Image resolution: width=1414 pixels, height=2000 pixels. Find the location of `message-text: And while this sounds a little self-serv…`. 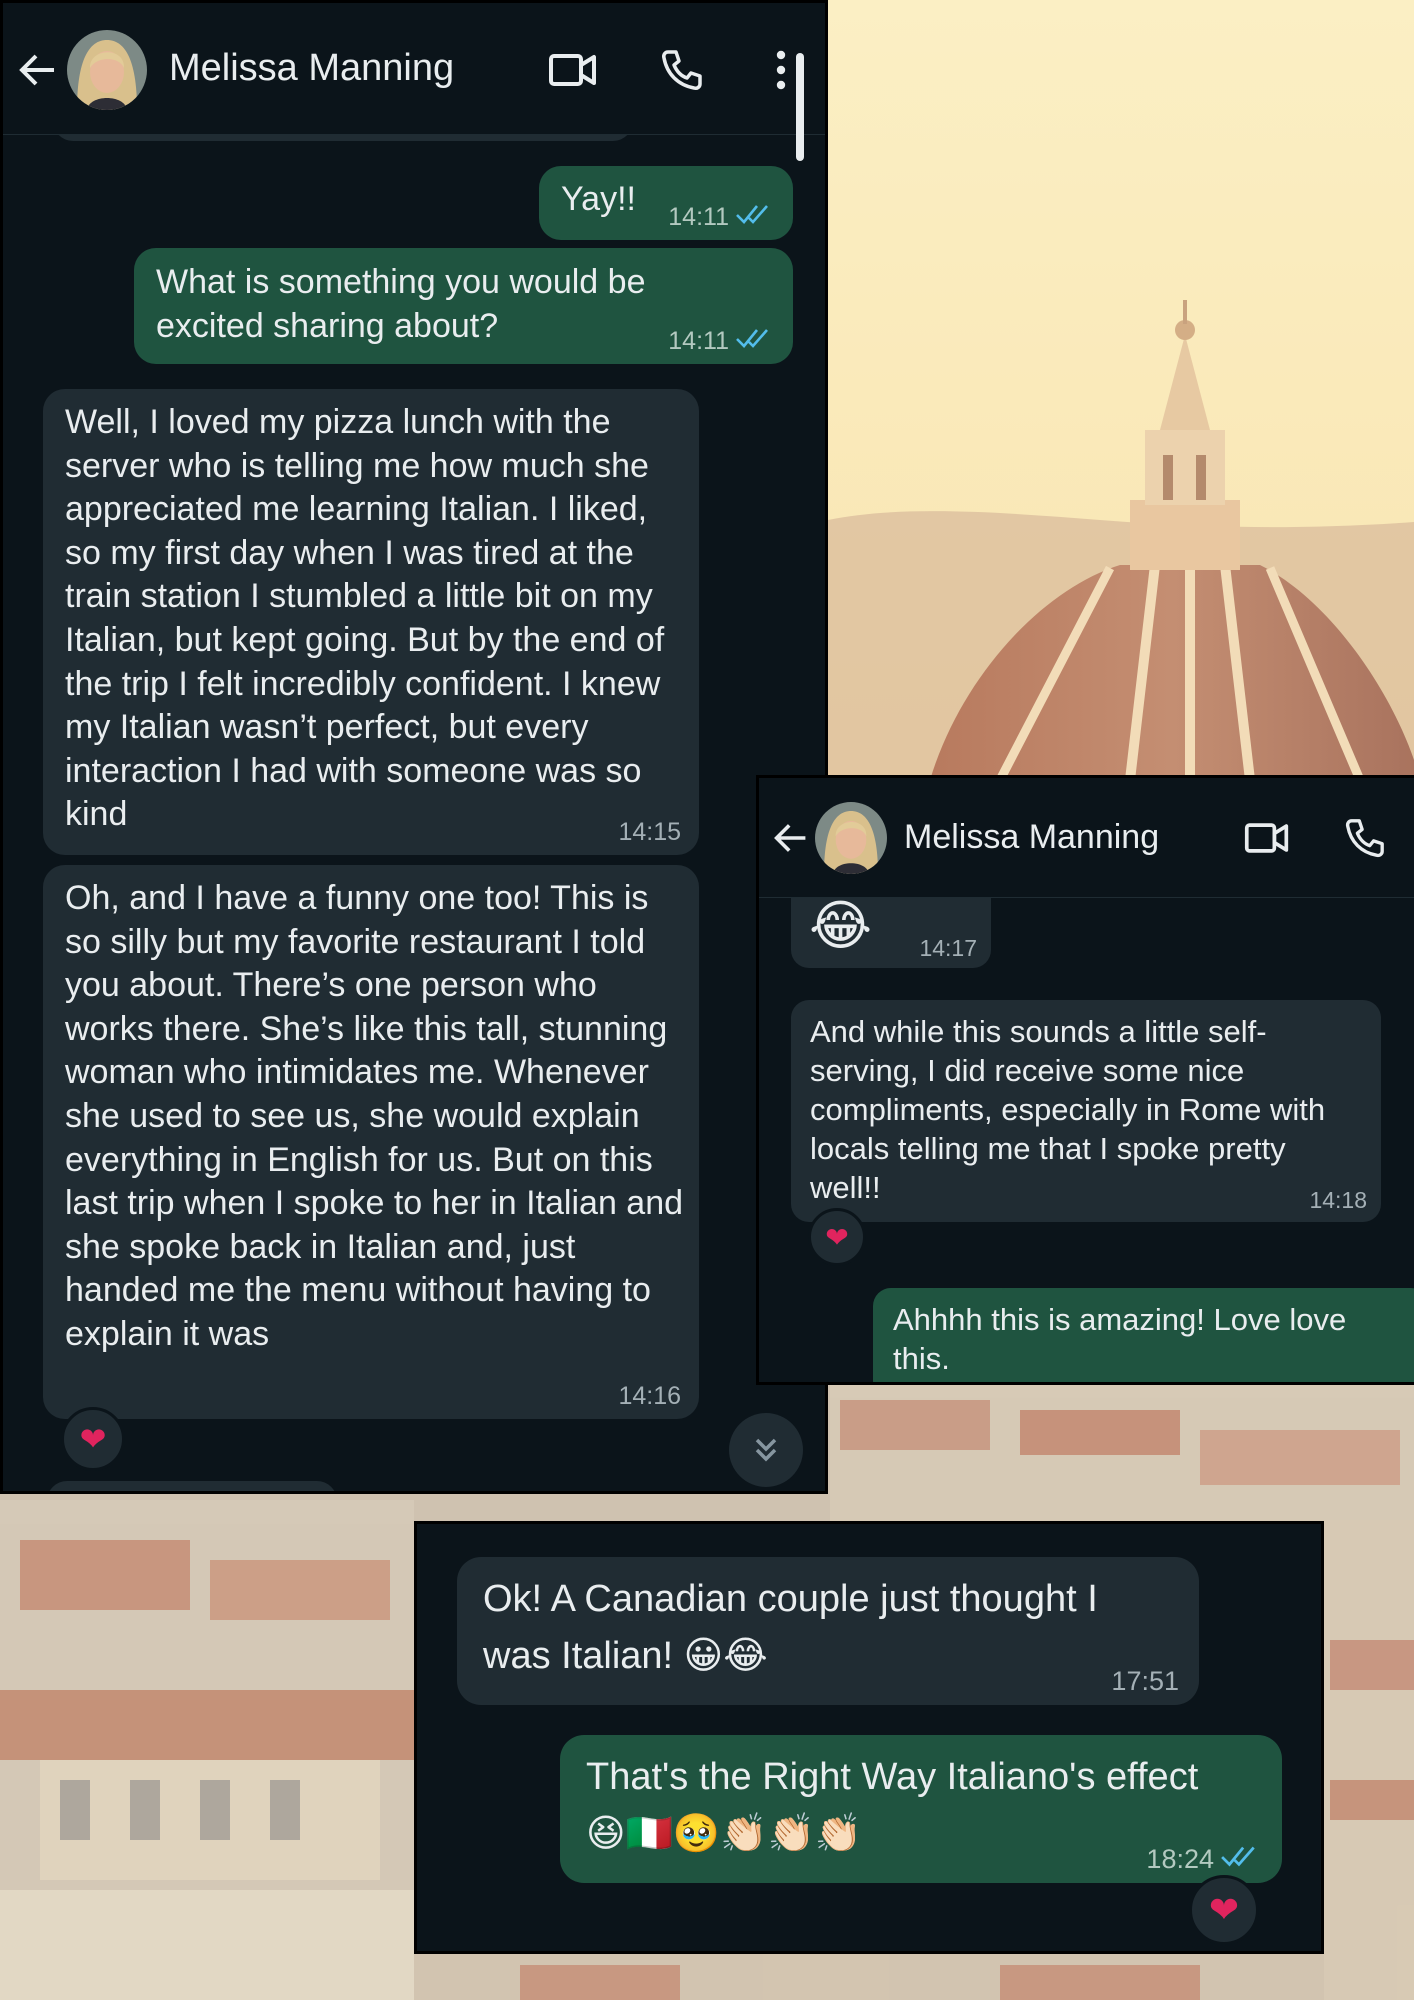

message-text: And while this sounds a little self-serv… is located at coordinates (1068, 1109).